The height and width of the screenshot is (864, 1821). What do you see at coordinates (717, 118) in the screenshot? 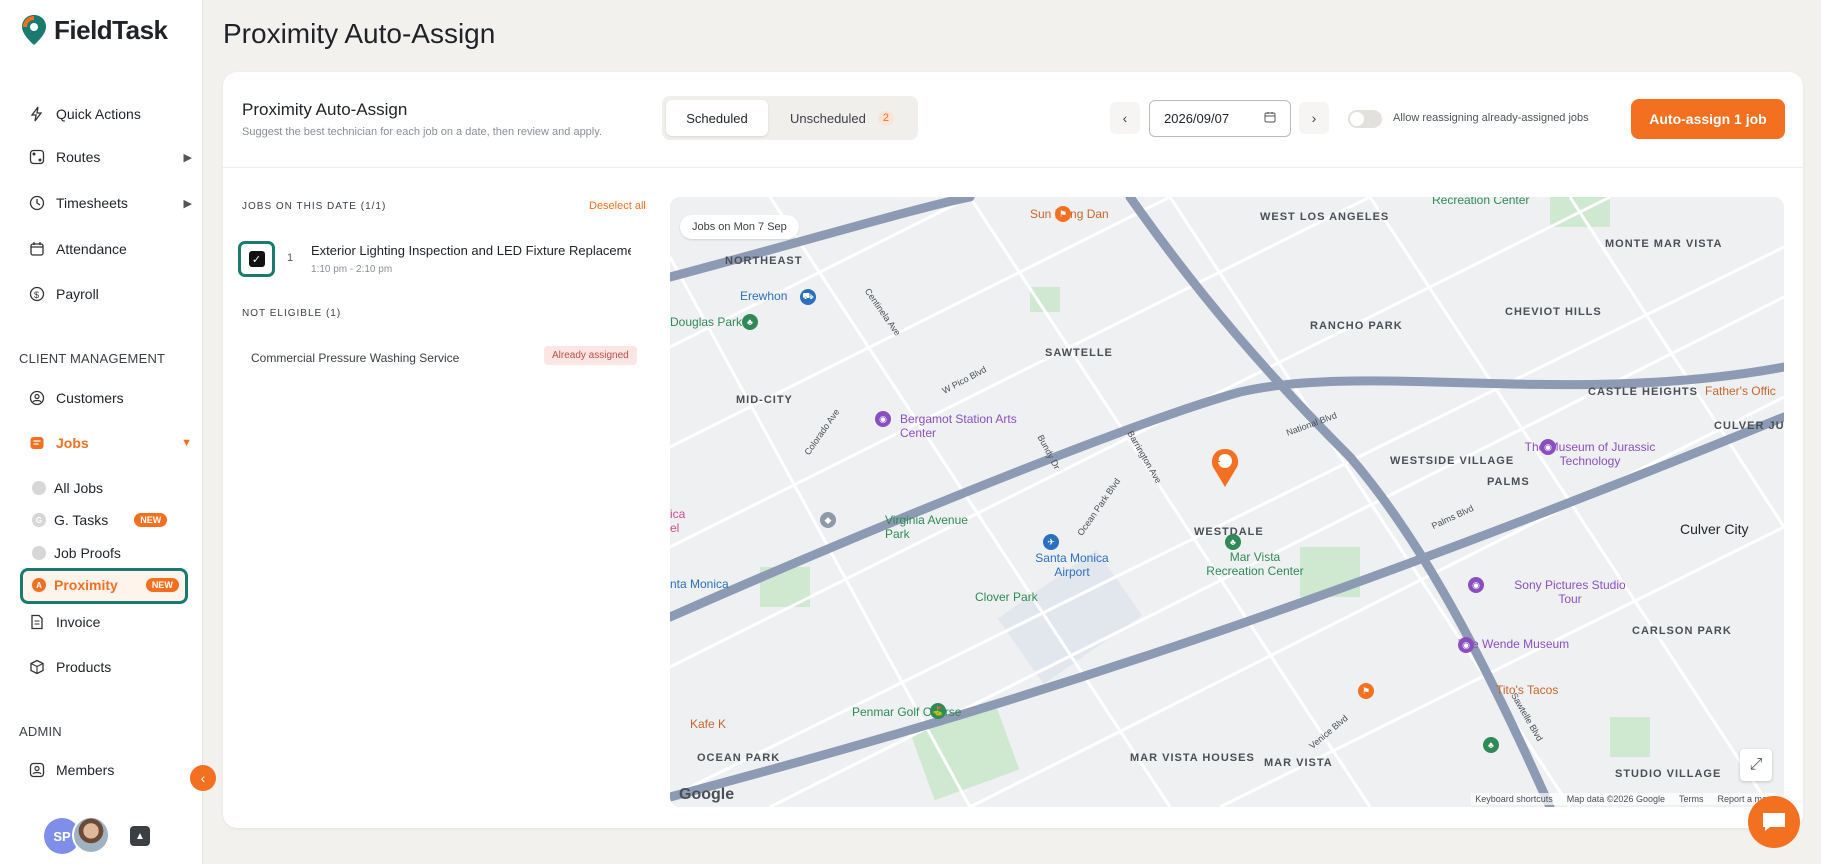
I see `tab-scheduled: Scheduled` at bounding box center [717, 118].